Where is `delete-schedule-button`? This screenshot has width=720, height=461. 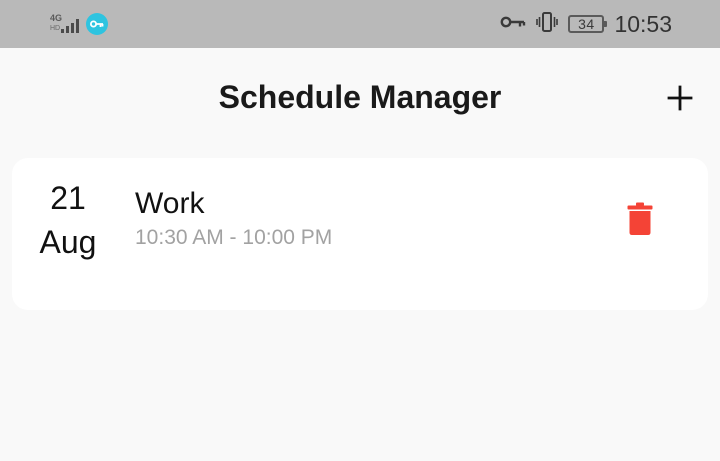 delete-schedule-button is located at coordinates (640, 219).